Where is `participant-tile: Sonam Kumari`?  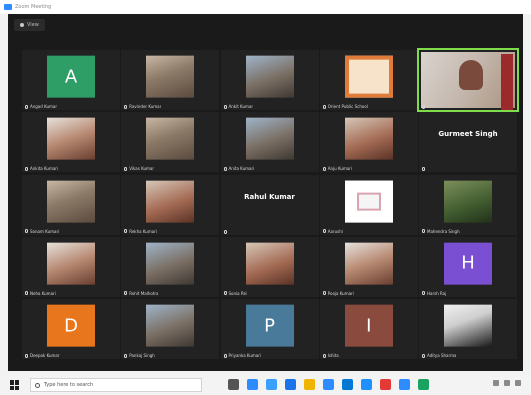 participant-tile: Sonam Kumari is located at coordinates (71, 204).